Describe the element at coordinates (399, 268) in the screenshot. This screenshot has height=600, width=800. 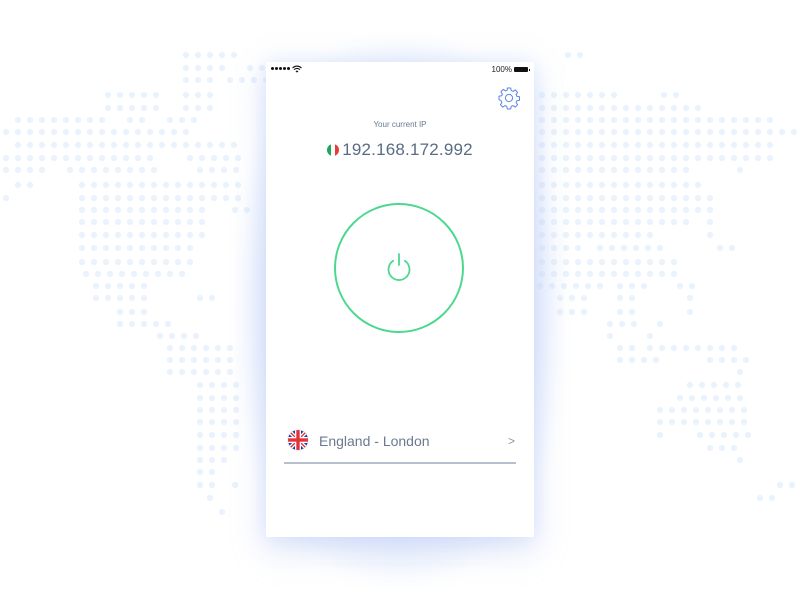
I see `connect-power-button` at that location.